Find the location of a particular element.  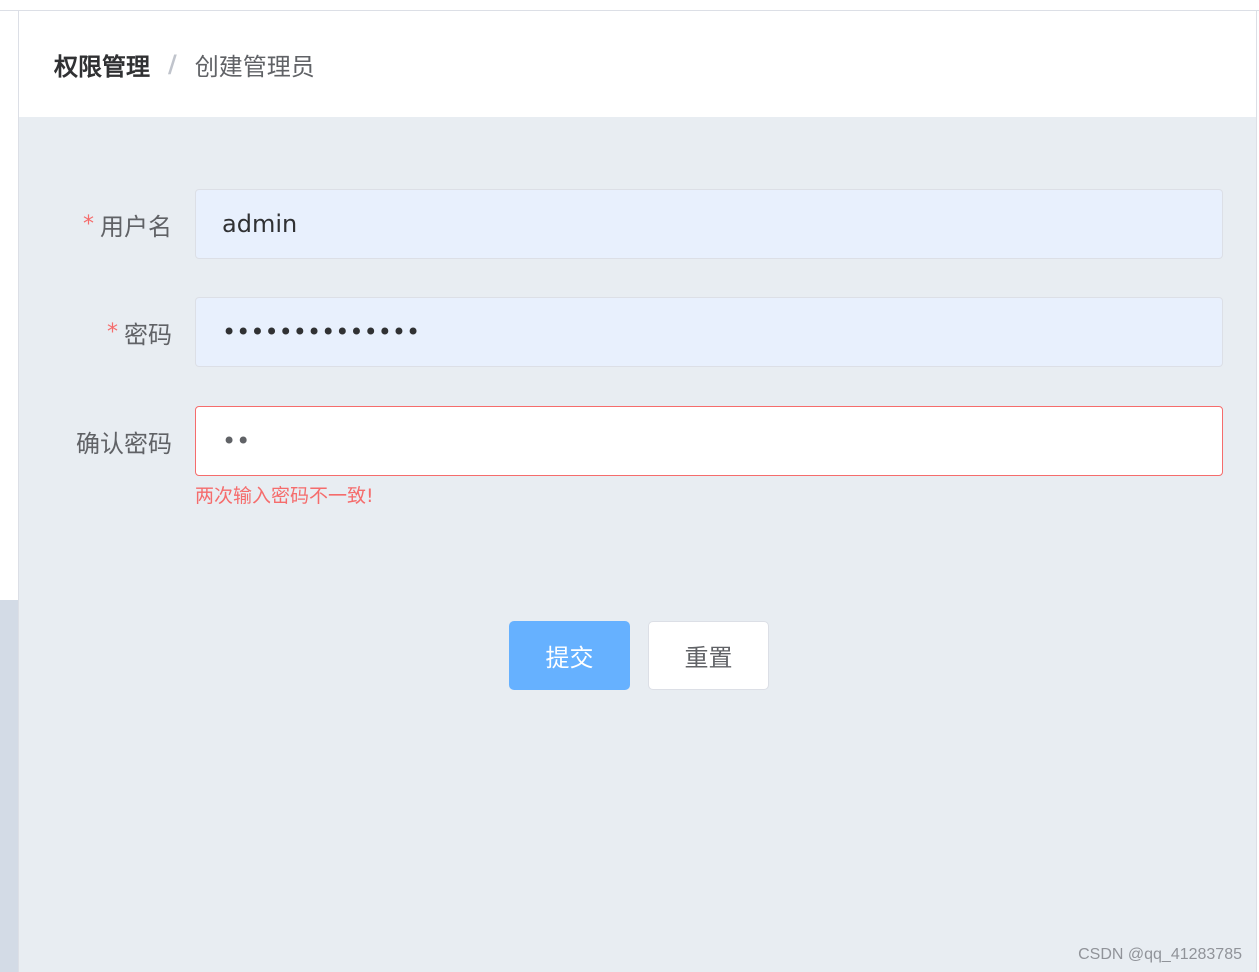

breadcrumb: 权限管理 / 创建管理员 is located at coordinates (637, 64).